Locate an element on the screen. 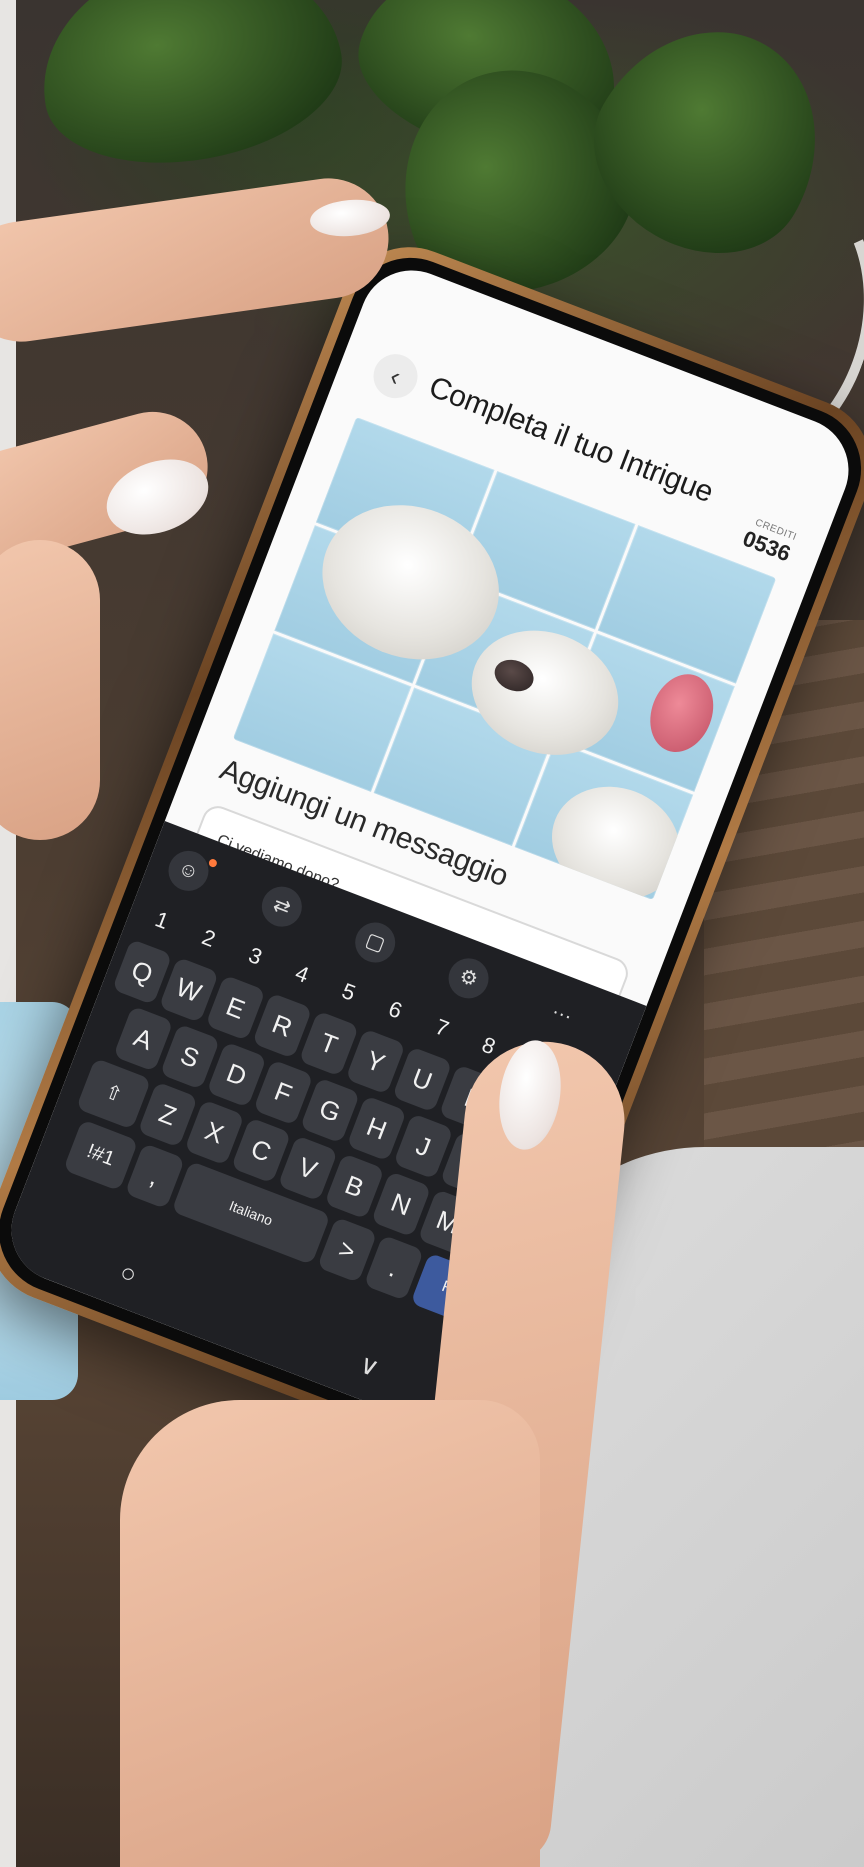  symbols-key: !#1 is located at coordinates (101, 1155).